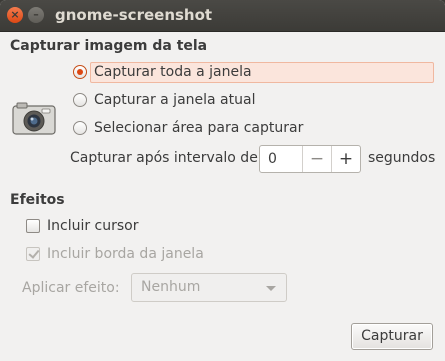 This screenshot has width=445, height=361. Describe the element at coordinates (134, 15) in the screenshot. I see `window-title: gnome-screenshot` at that location.